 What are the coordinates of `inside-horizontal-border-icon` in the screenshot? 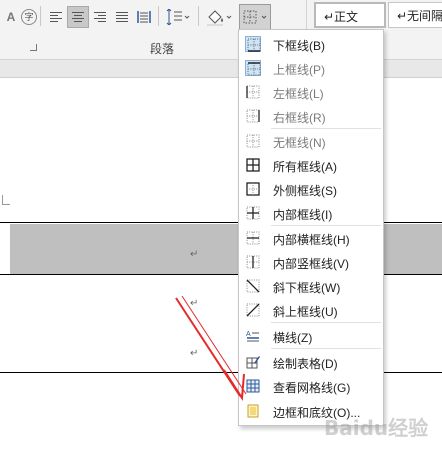 It's located at (253, 238).